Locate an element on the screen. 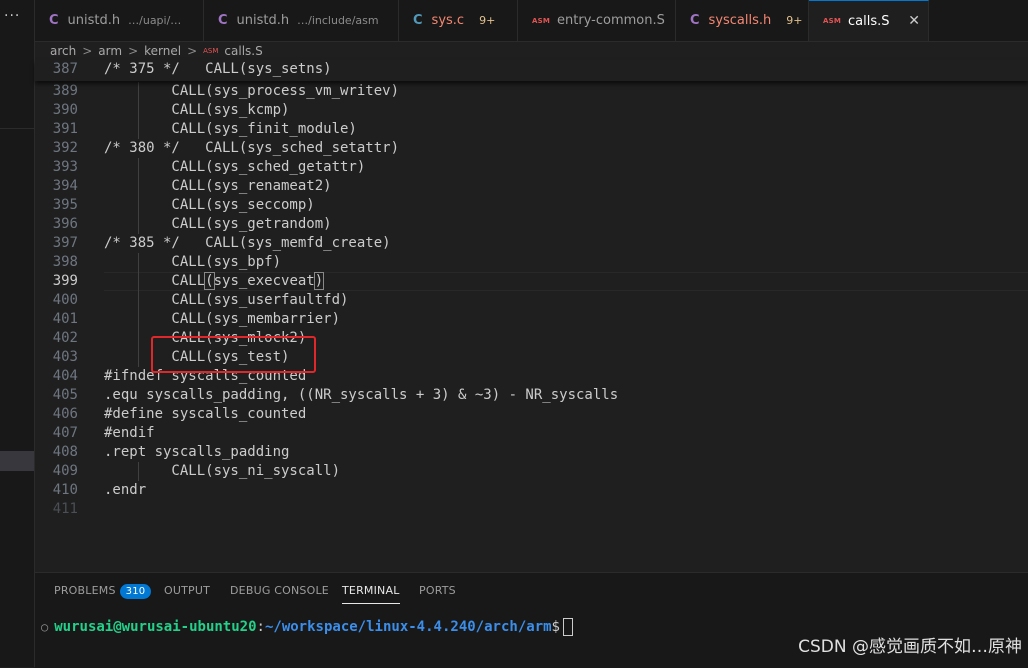  sticky-scroll-line: 387 /* 375 */ CALL(sys_setns) is located at coordinates (531, 70).